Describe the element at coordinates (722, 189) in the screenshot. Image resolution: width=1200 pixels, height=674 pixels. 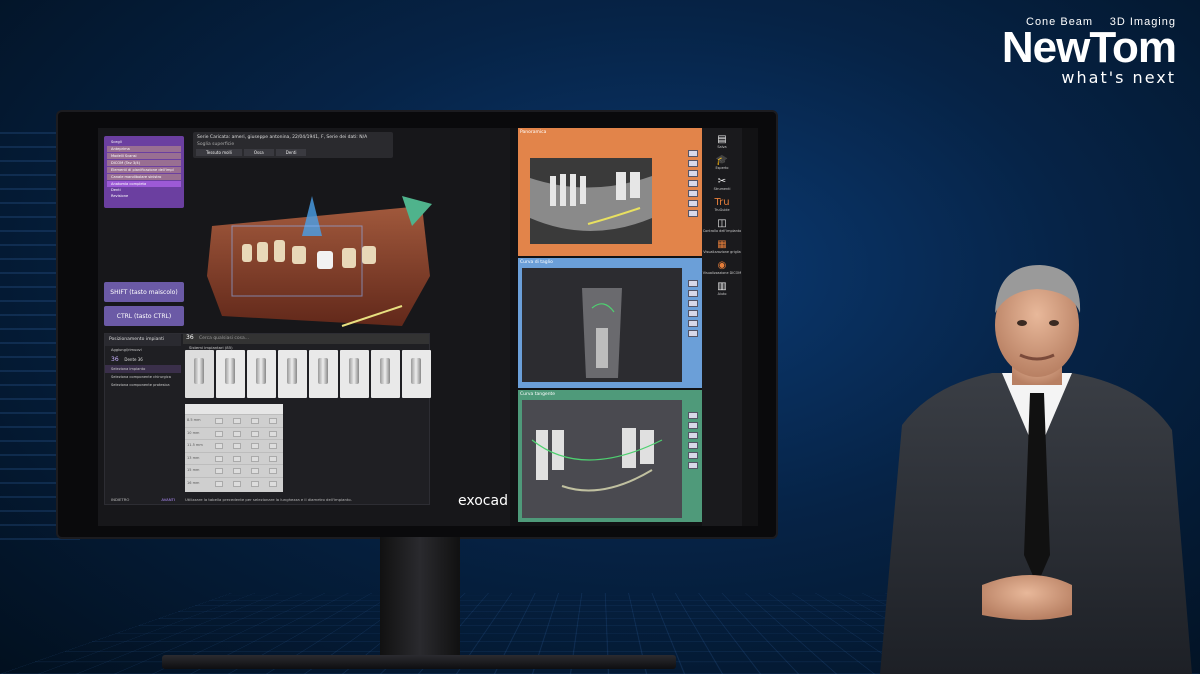
I see `sidebar-item-label: Strumenti` at that location.